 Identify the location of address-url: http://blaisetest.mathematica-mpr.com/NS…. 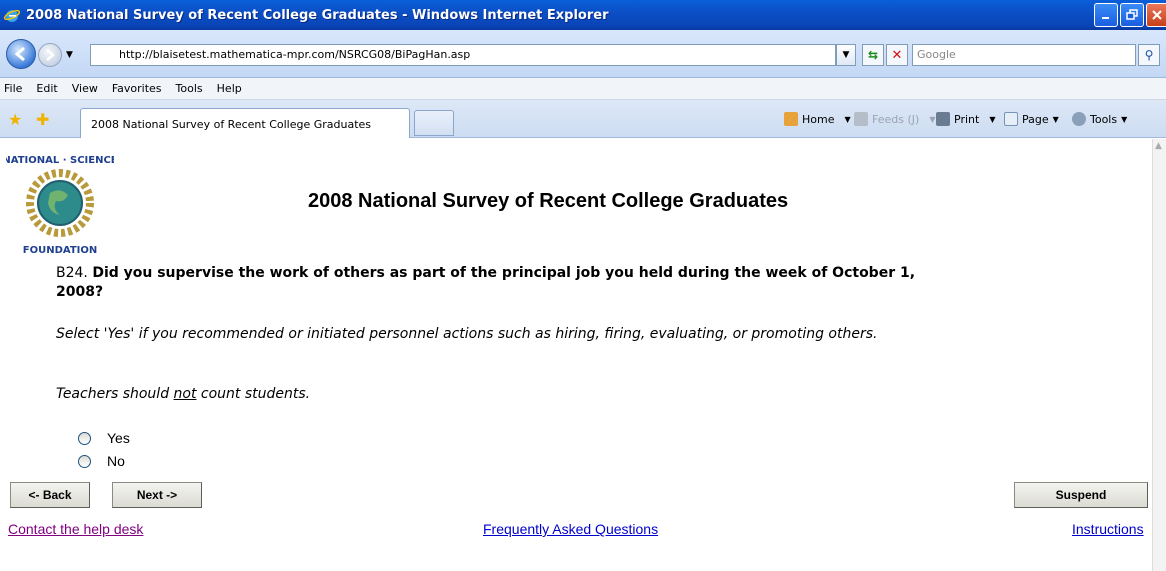
(295, 54).